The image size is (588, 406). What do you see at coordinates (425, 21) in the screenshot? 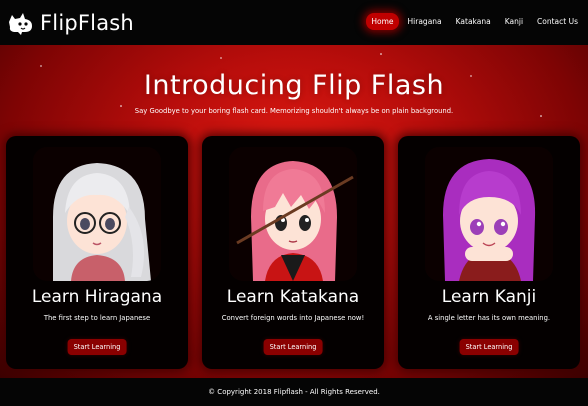
I see `nav-item-hiragana: Hiragana` at bounding box center [425, 21].